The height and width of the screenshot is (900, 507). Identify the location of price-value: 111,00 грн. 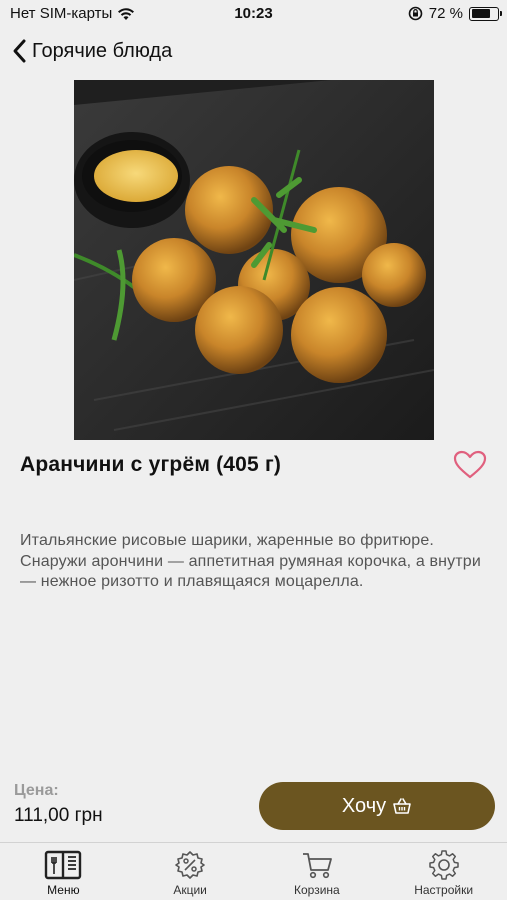
(58, 815).